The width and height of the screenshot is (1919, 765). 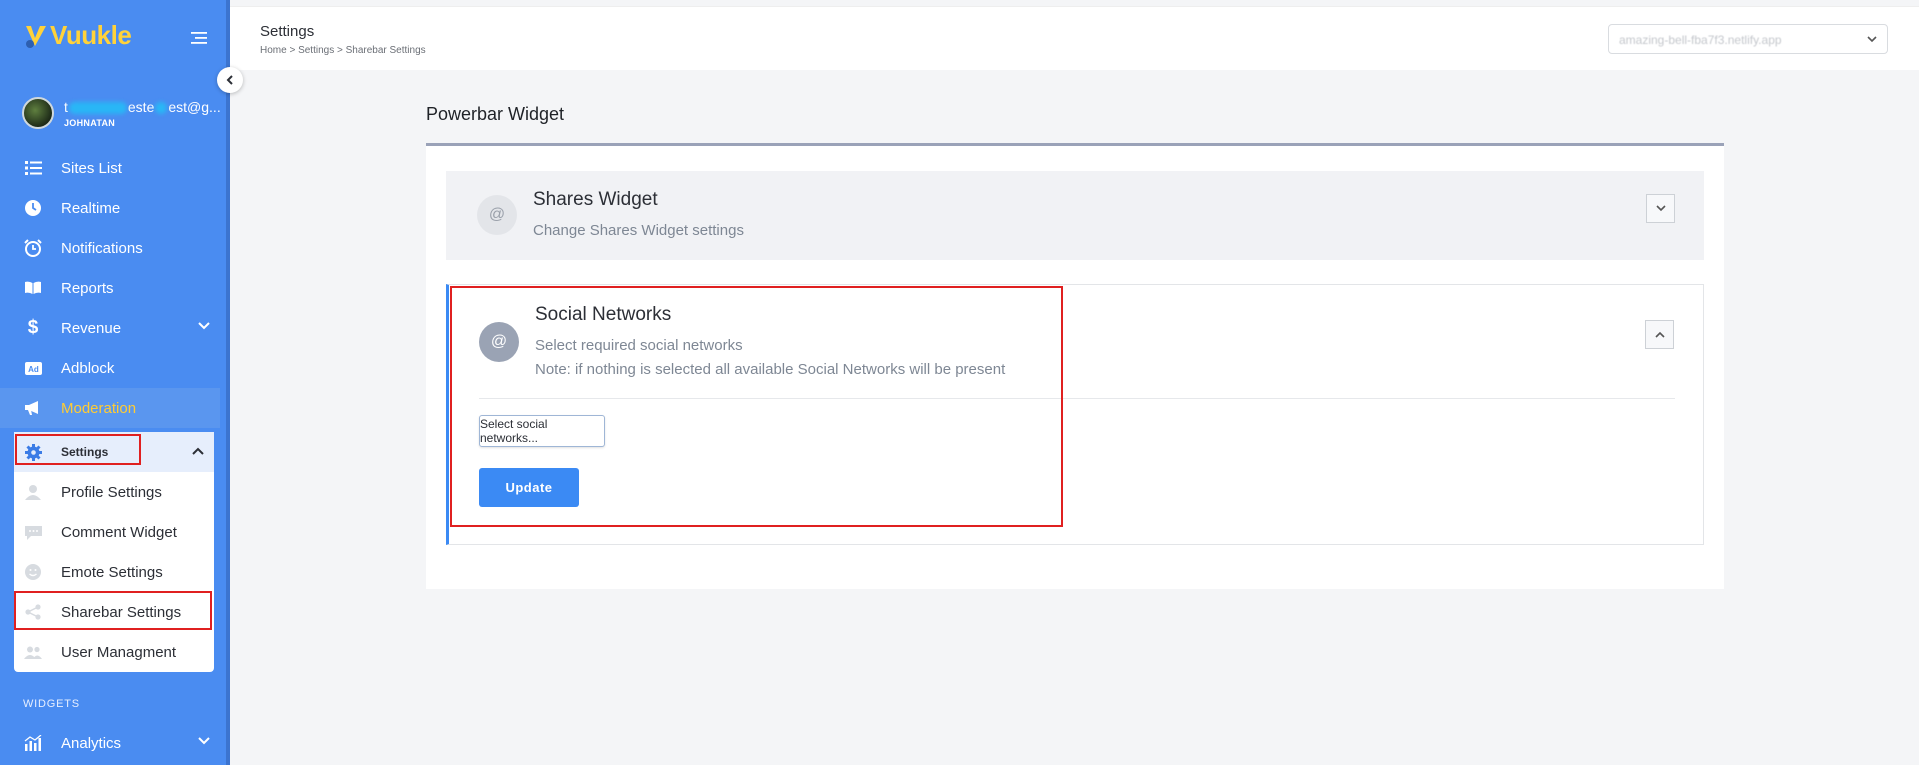 What do you see at coordinates (119, 652) in the screenshot?
I see `sidebar-item-label: User Managment` at bounding box center [119, 652].